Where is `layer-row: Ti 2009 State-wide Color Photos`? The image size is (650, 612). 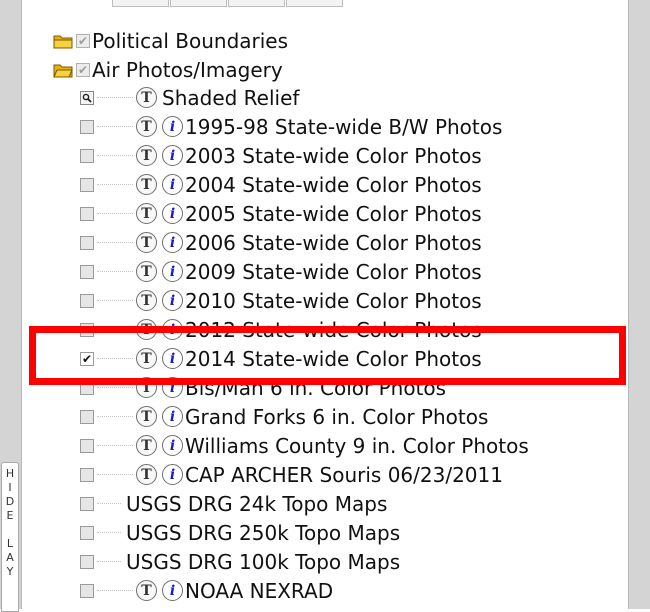
layer-row: Ti 2009 State-wide Color Photos is located at coordinates (281, 271).